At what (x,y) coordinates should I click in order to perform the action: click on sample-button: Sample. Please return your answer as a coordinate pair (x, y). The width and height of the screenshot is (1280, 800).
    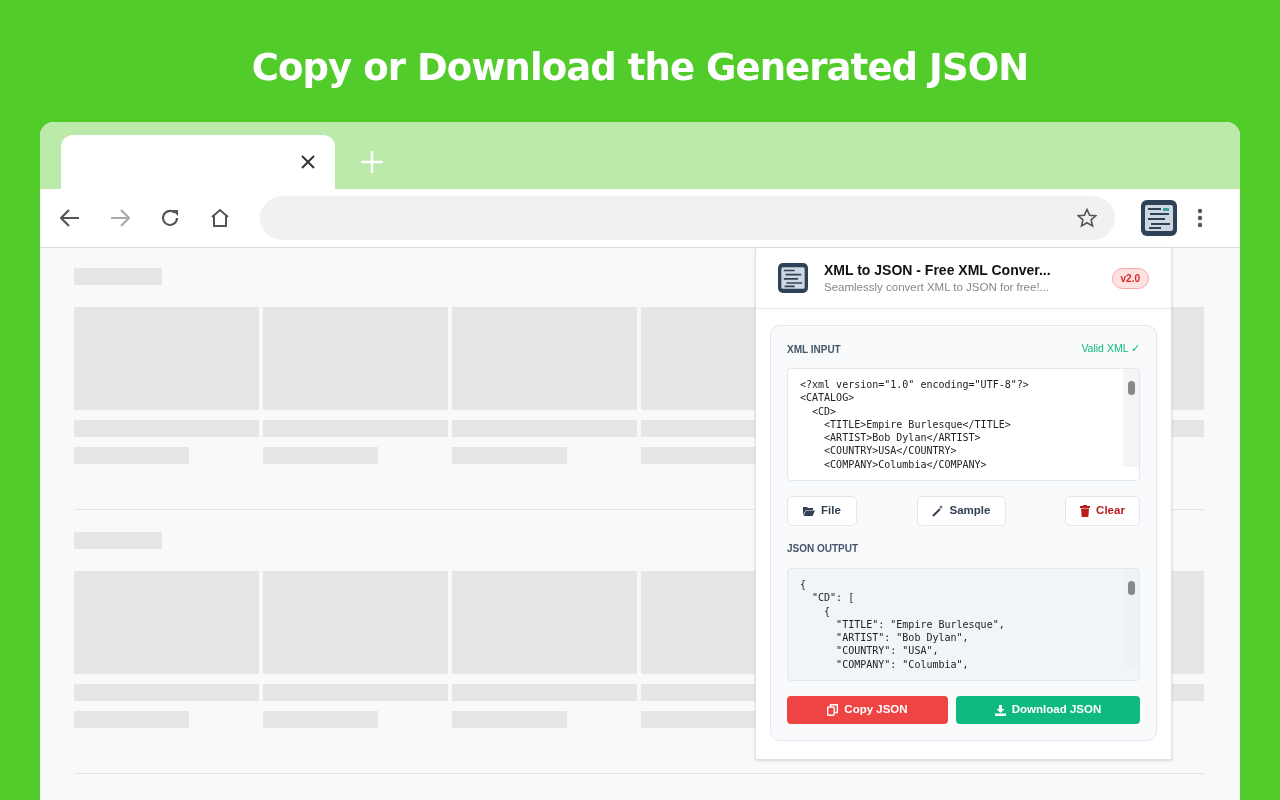
    Looking at the image, I should click on (961, 511).